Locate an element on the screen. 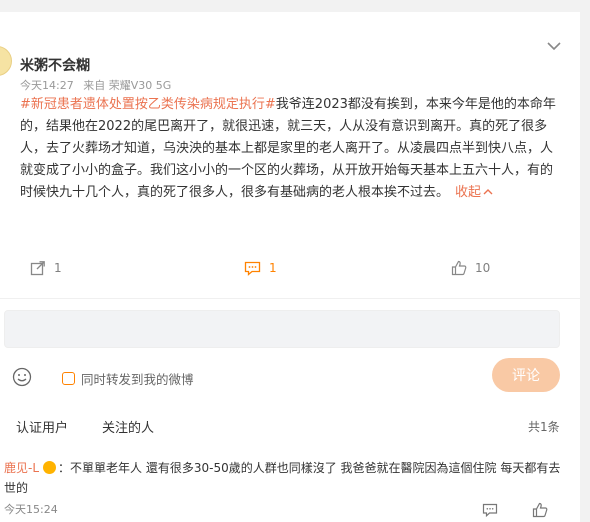 The height and width of the screenshot is (522, 590). repost-icon is located at coordinates (37, 268).